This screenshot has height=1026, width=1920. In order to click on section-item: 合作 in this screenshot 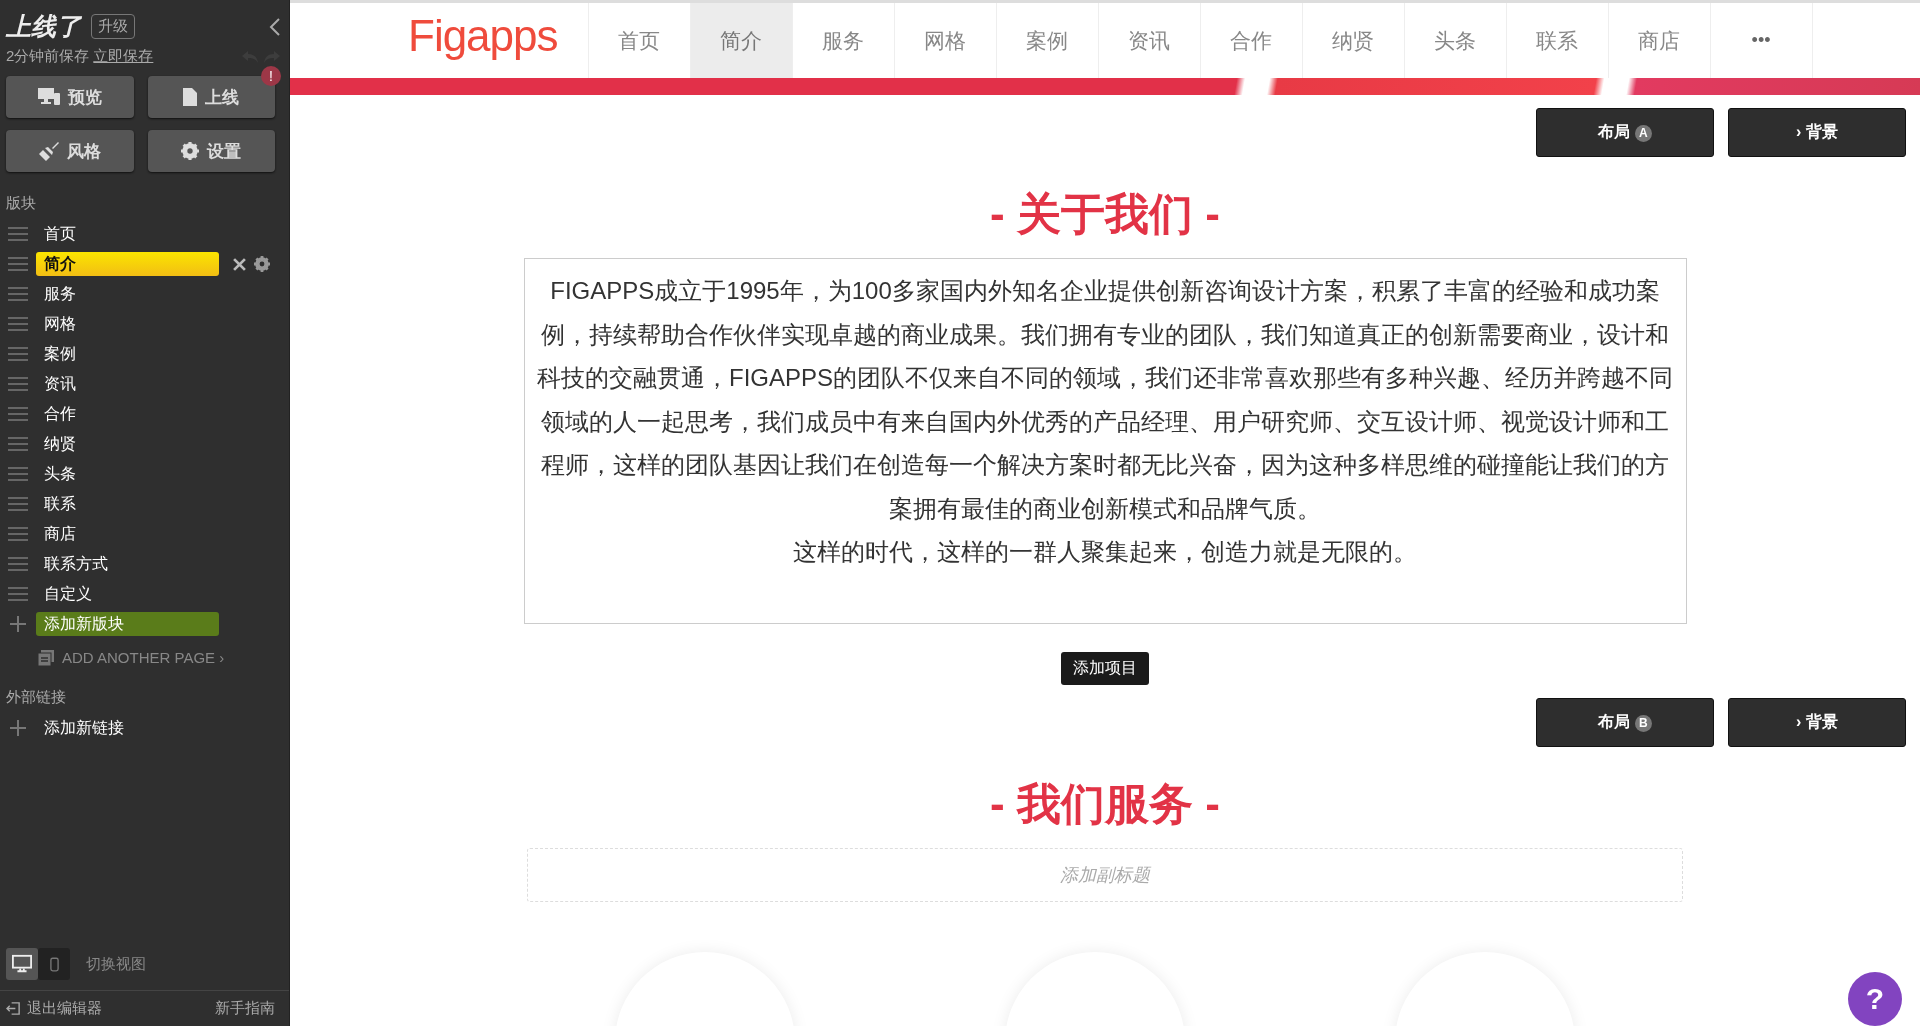, I will do `click(127, 414)`.